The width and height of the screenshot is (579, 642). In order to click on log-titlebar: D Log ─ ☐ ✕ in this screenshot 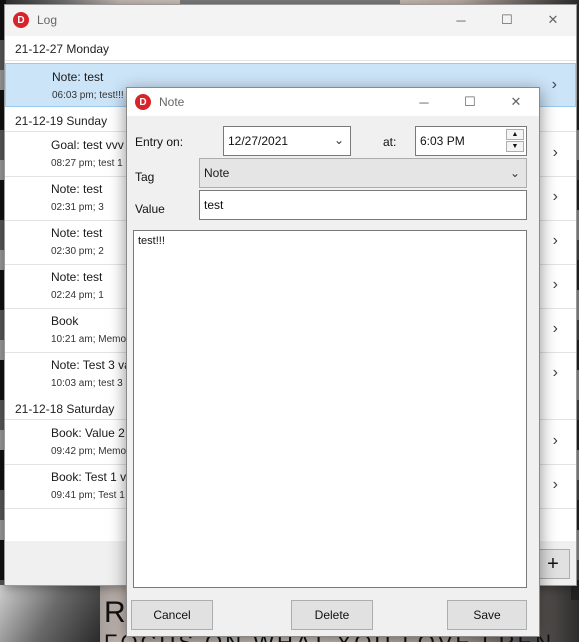, I will do `click(290, 20)`.